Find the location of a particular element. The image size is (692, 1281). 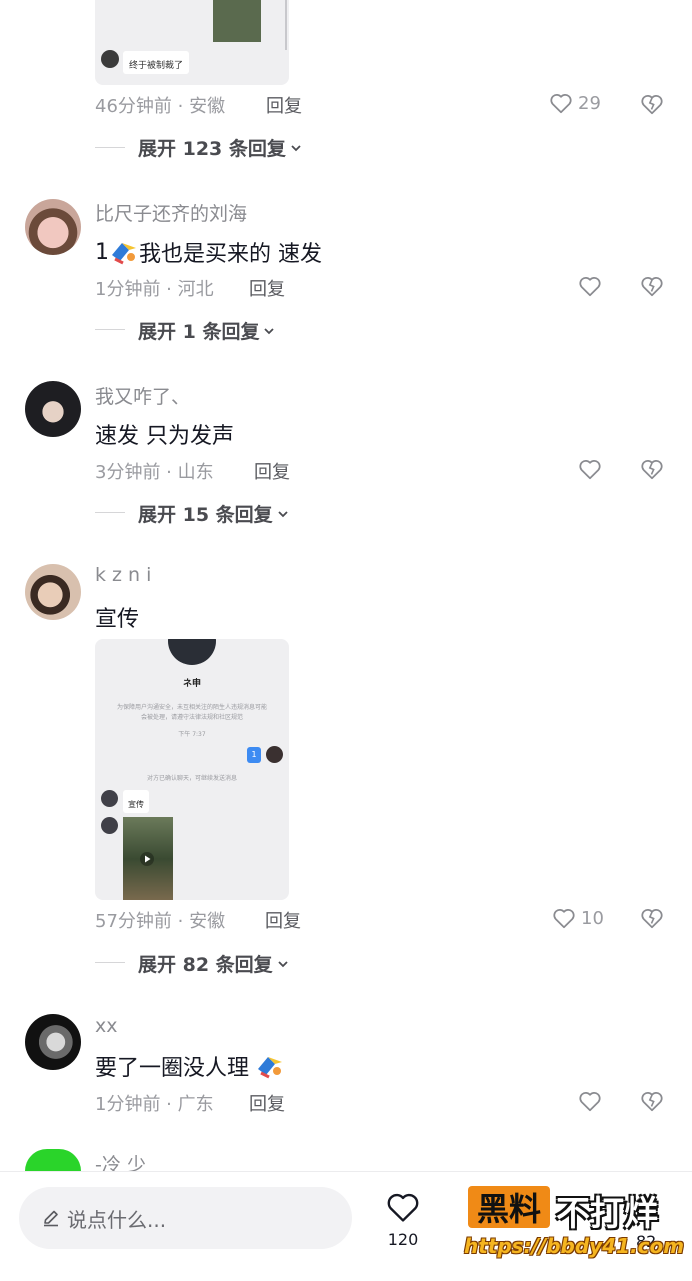

chat-bubble-text: 1 is located at coordinates (254, 754).